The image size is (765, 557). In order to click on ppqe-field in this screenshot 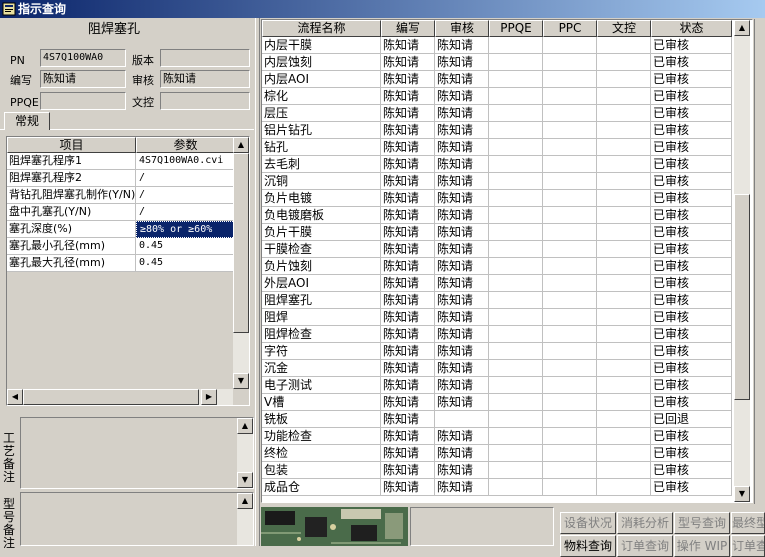, I will do `click(83, 101)`.